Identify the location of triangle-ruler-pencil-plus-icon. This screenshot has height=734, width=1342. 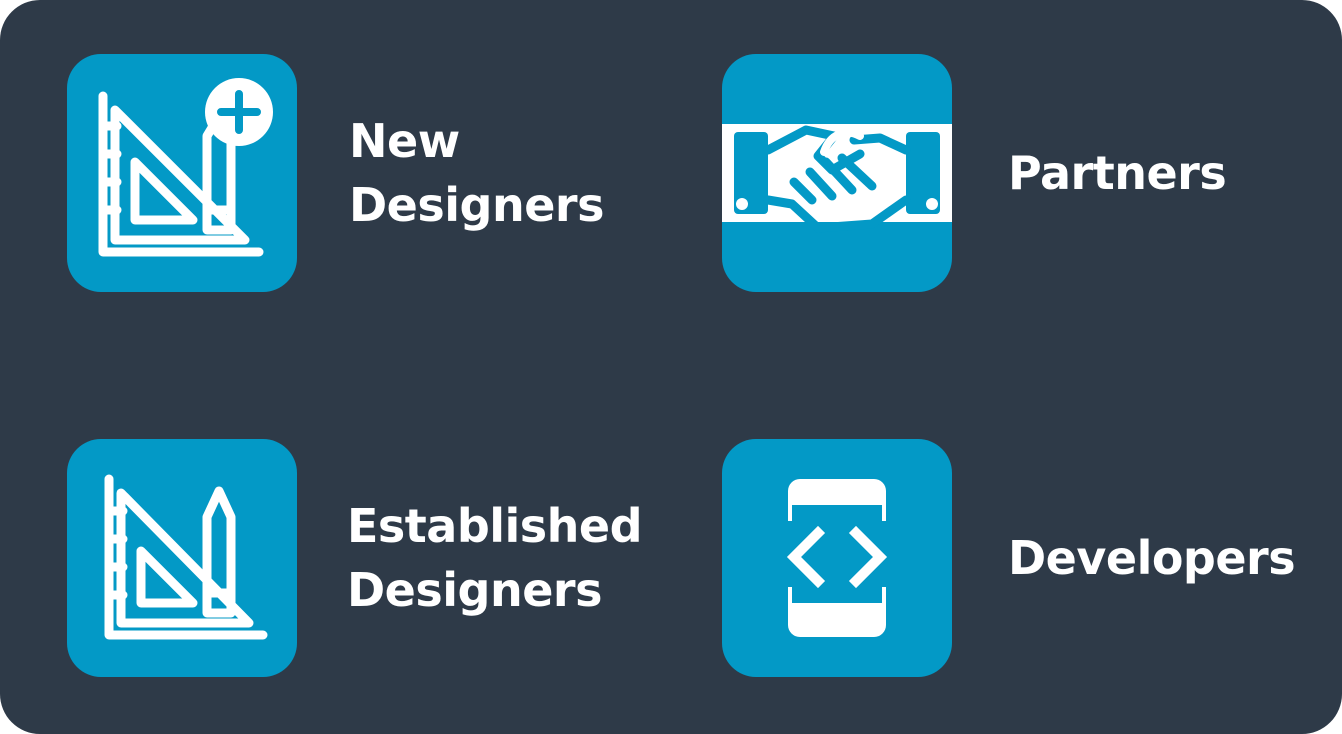
(185, 167).